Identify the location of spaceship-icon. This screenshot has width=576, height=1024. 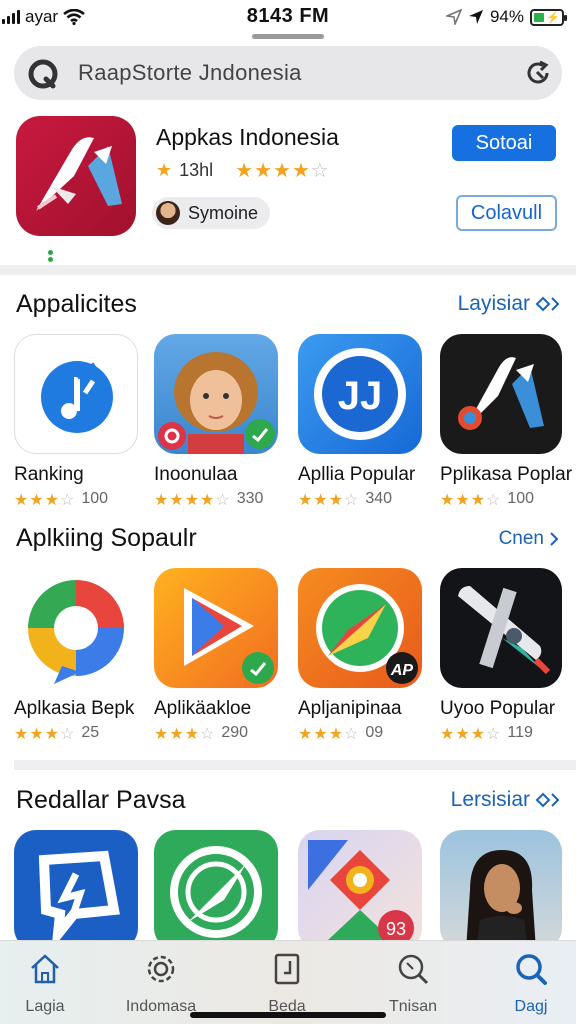
(504, 630).